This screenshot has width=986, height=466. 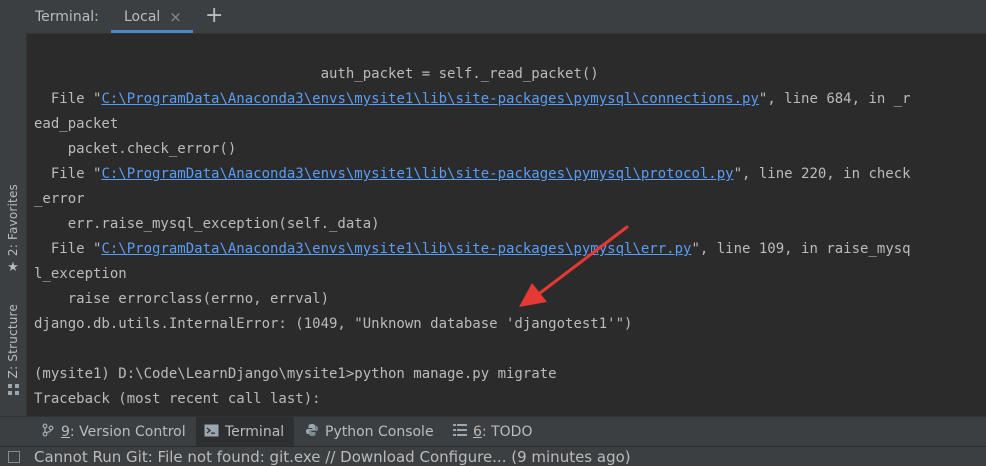 I want to click on structure-tab: Z: Structure, so click(x=13, y=350).